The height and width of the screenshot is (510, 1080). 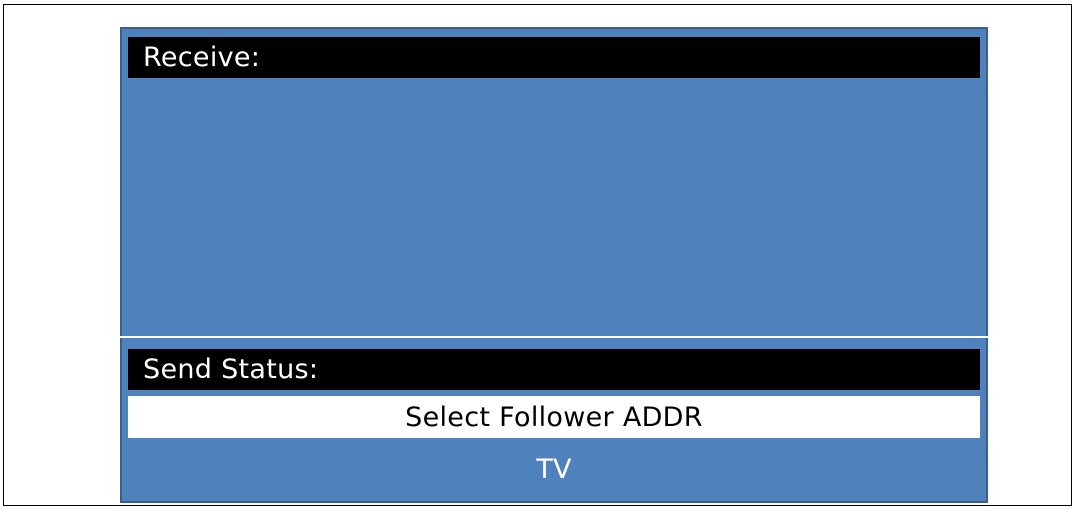 I want to click on receive-label: Receive:, so click(x=202, y=57).